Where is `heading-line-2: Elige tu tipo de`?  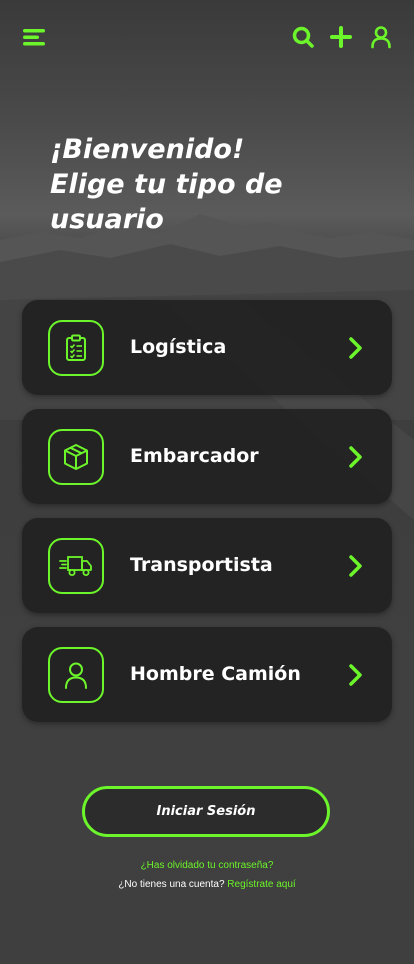
heading-line-2: Elige tu tipo de is located at coordinates (166, 184).